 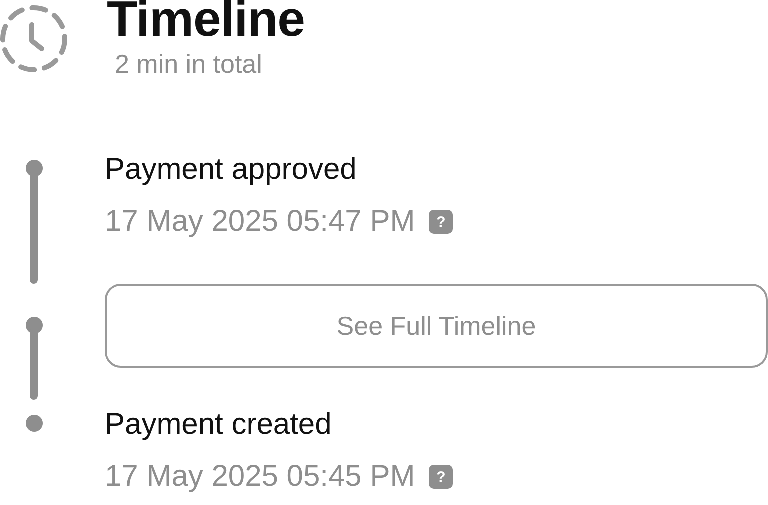 I want to click on event-title: Payment approved, so click(x=231, y=170).